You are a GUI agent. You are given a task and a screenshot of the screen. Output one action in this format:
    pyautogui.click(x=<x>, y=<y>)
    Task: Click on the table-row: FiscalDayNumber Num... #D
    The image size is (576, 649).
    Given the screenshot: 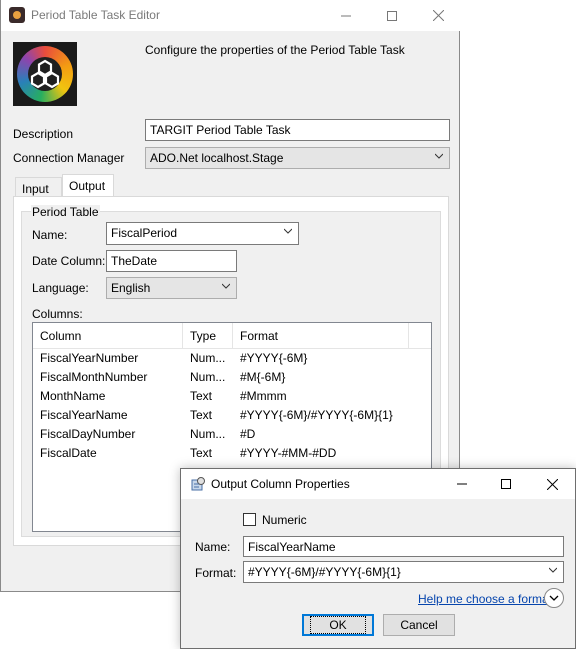 What is the action you would take?
    pyautogui.click(x=232, y=434)
    